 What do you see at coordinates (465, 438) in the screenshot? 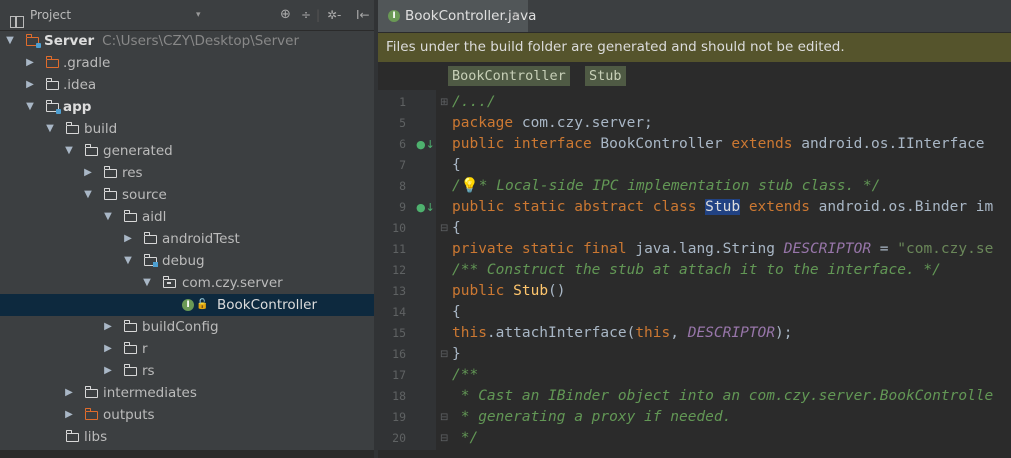
I see `code-line-20: */` at bounding box center [465, 438].